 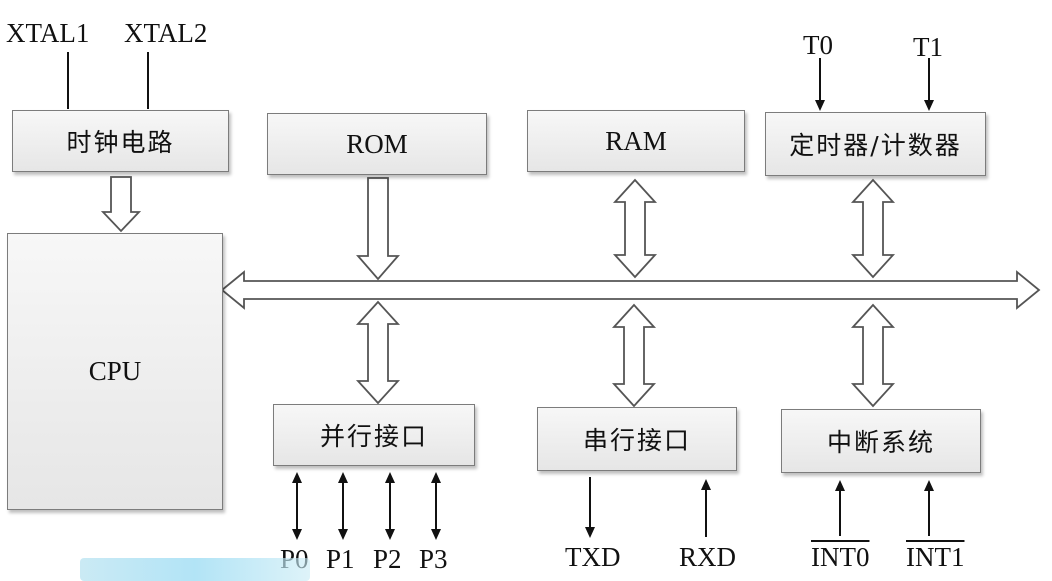 I want to click on ram-bus-arrow, so click(x=635, y=228).